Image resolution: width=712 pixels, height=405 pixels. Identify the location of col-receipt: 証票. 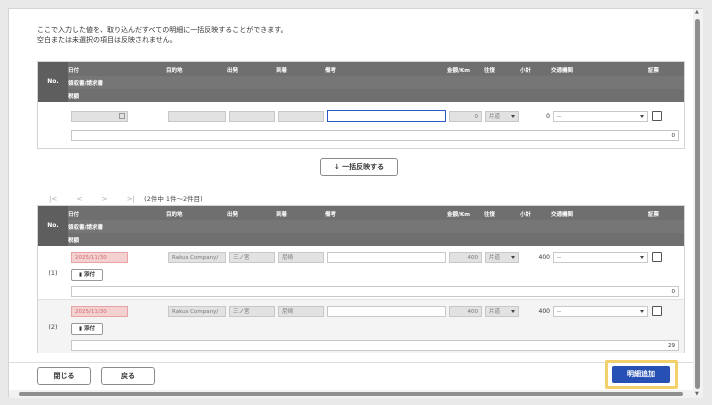
(654, 215).